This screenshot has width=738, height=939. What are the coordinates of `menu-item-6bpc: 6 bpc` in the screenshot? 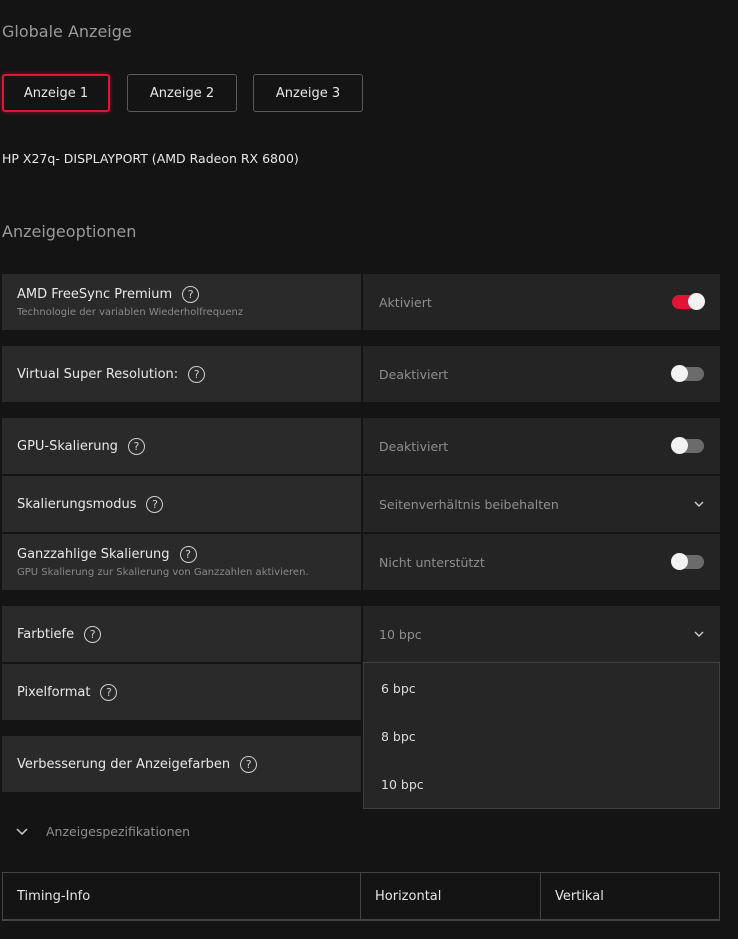 It's located at (398, 688).